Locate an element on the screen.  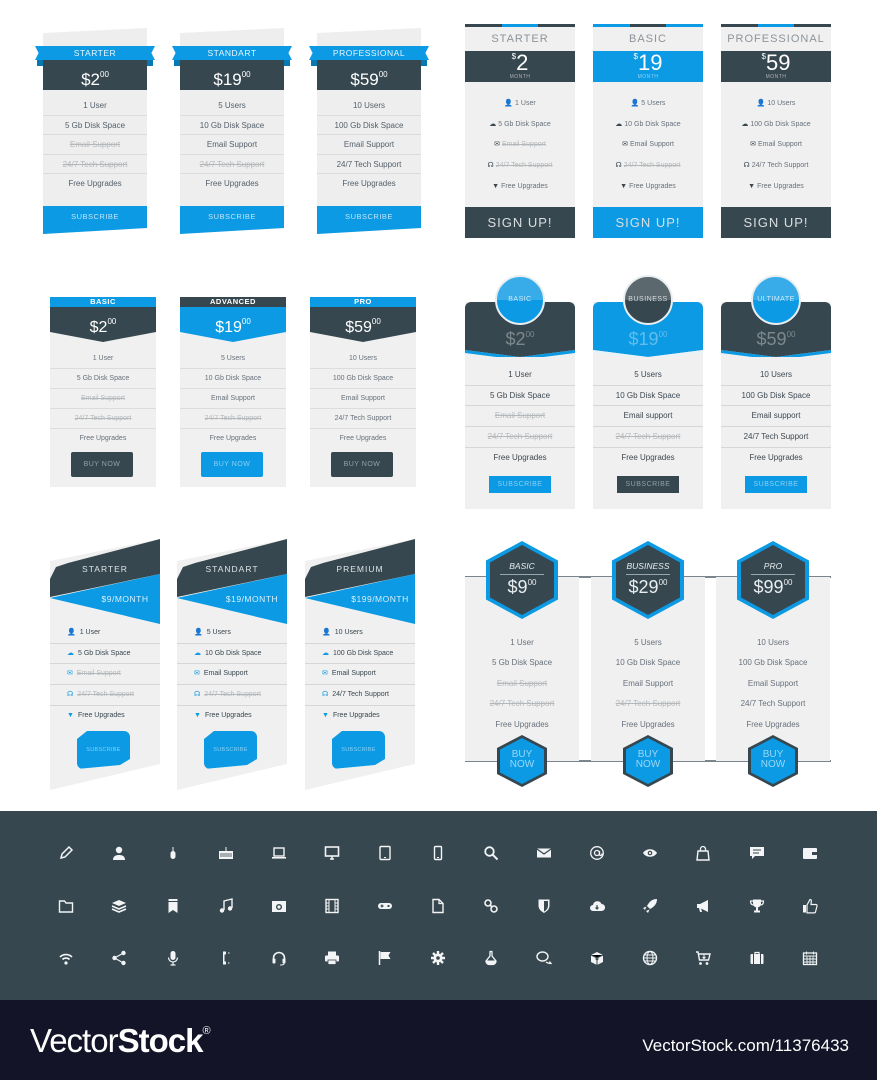
shield-icon is located at coordinates (544, 906).